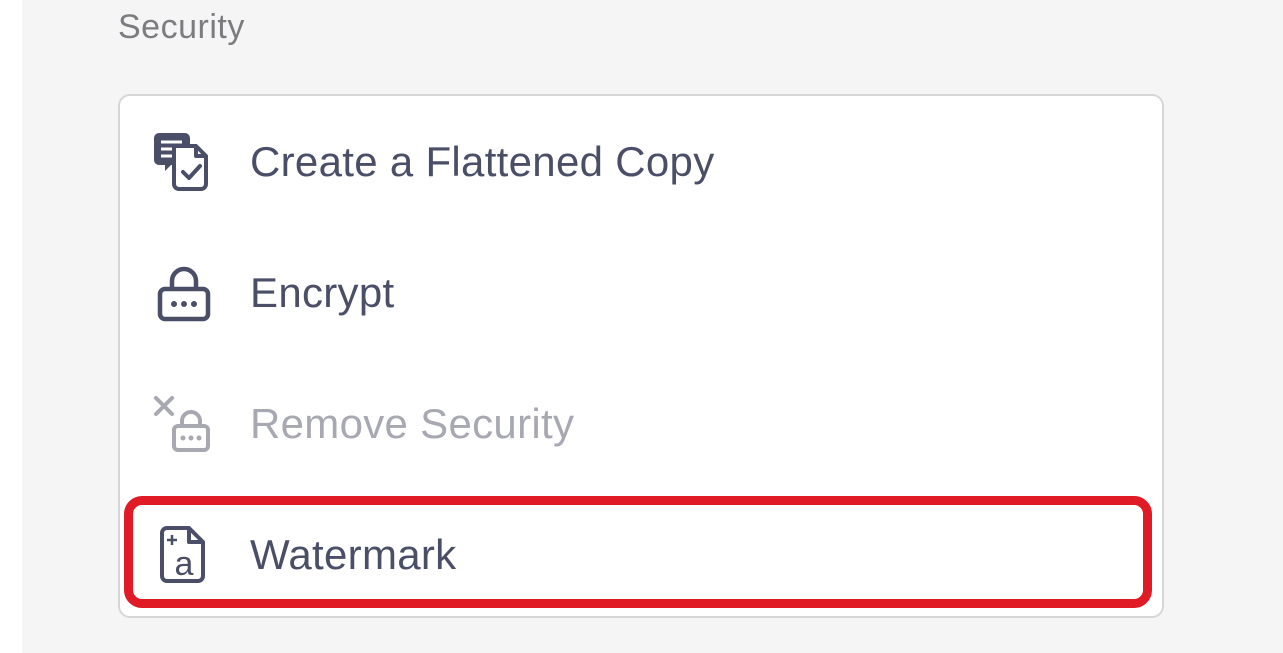  What do you see at coordinates (482, 161) in the screenshot?
I see `menu-item-label: Create a Flattened Copy` at bounding box center [482, 161].